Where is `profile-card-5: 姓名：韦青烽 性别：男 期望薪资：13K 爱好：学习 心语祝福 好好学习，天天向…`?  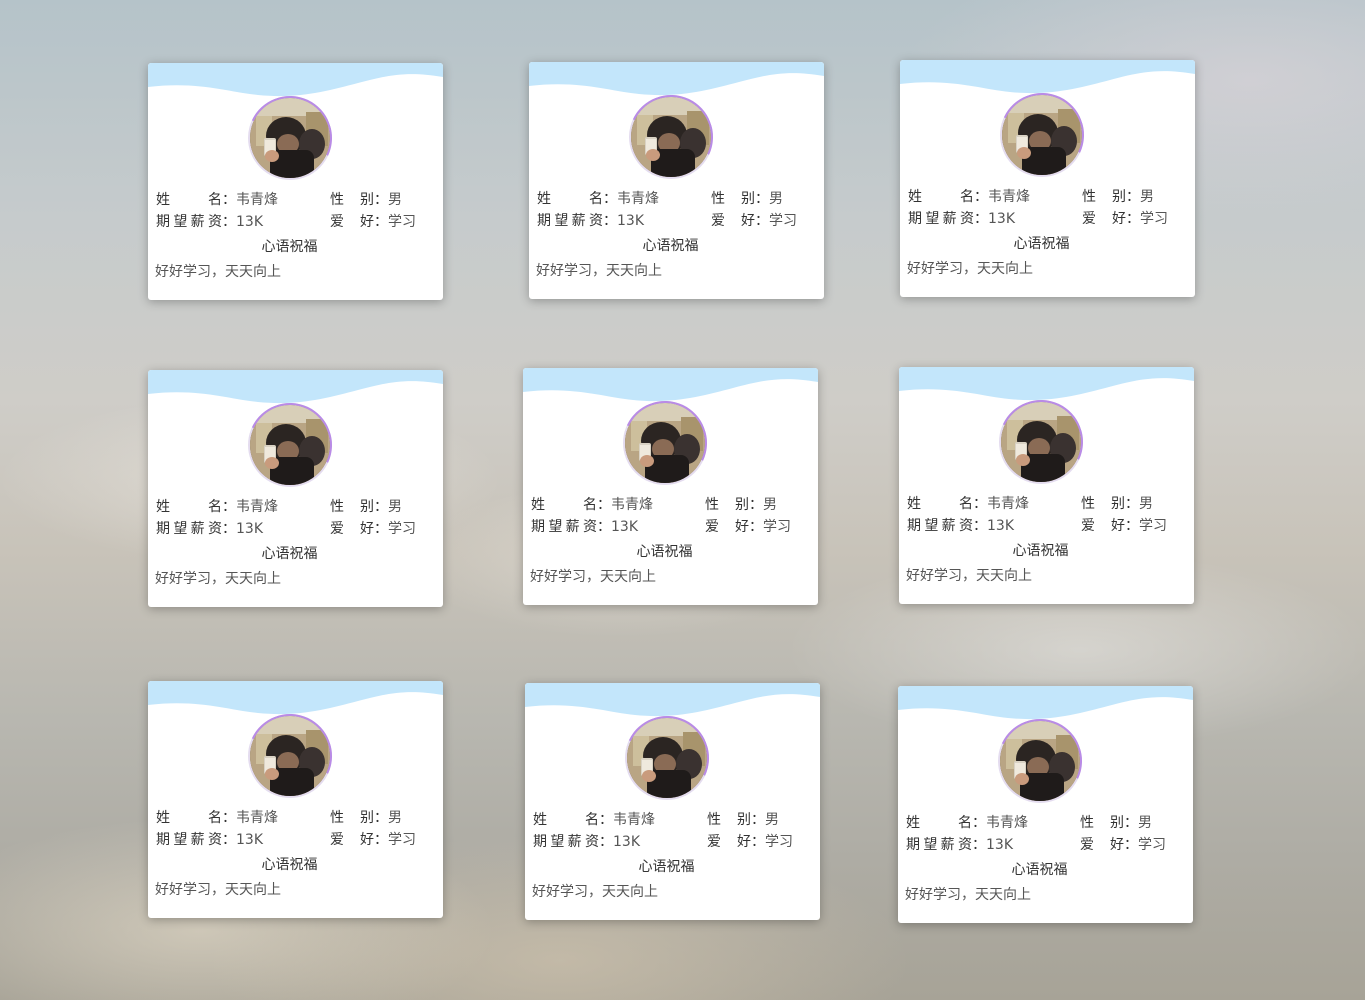
profile-card-5: 姓名：韦青烽 性别：男 期望薪资：13K 爱好：学习 心语祝福 好好学习，天天向… is located at coordinates (670, 486).